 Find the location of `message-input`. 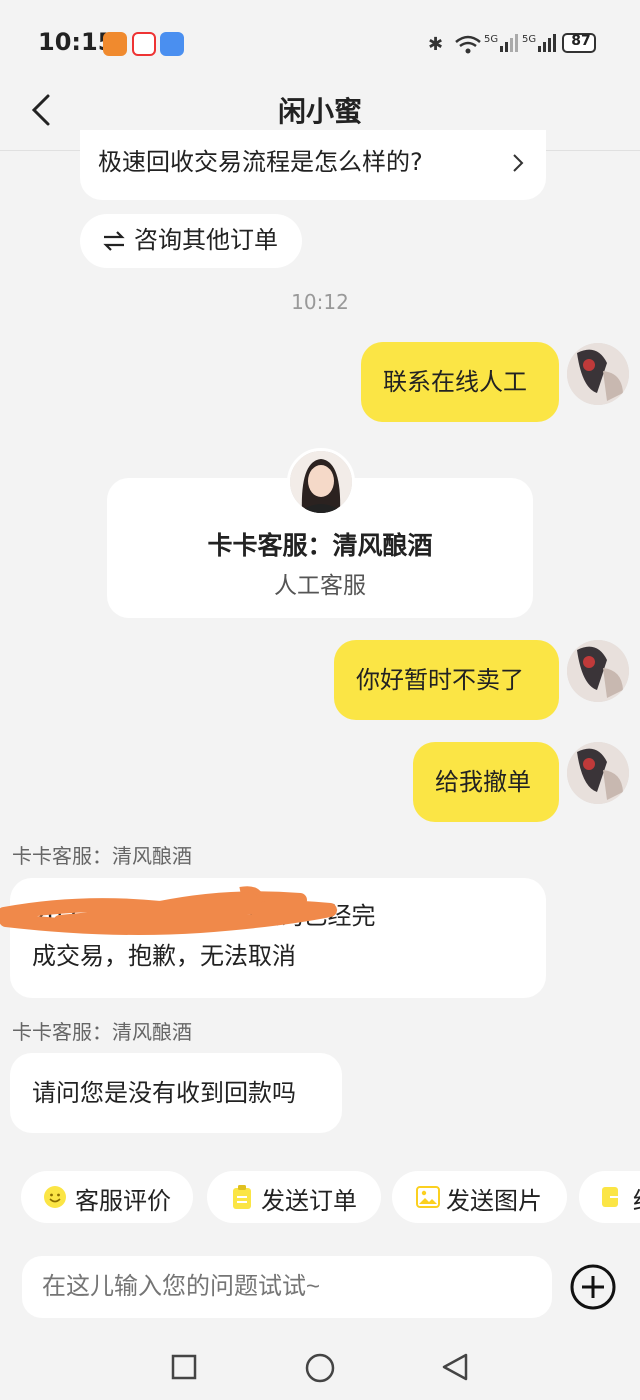

message-input is located at coordinates (287, 1287).